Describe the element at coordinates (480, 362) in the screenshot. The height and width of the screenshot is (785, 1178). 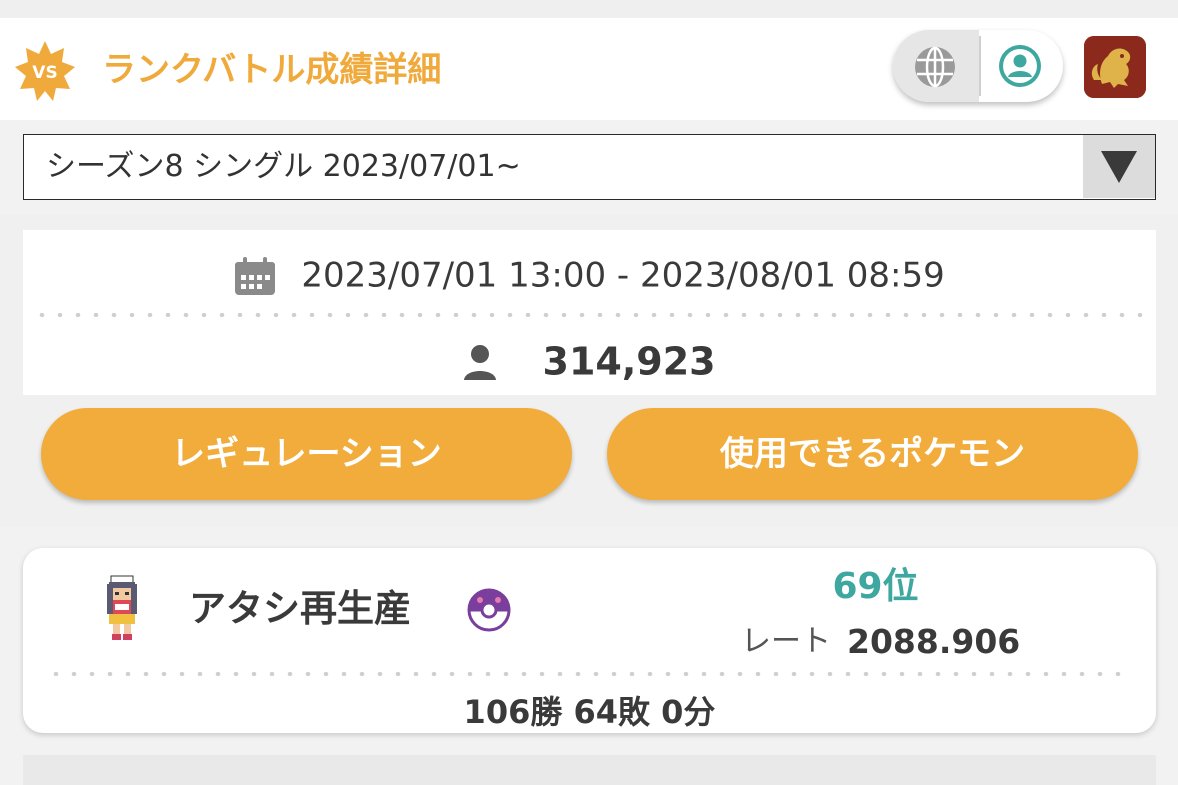
I see `person-icon` at that location.